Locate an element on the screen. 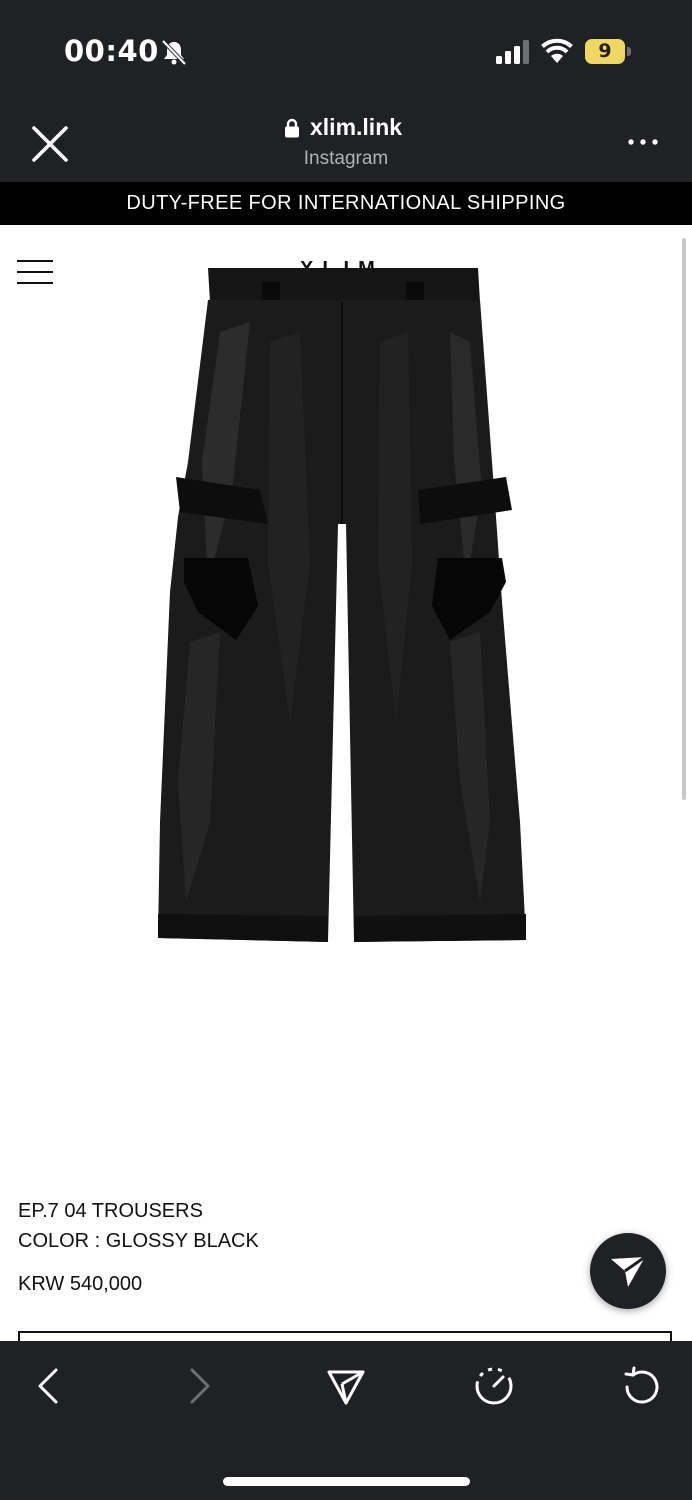 The image size is (692, 1500). forward-icon is located at coordinates (198, 1386).